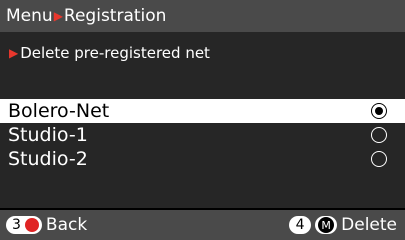  I want to click on delete-label: Delete, so click(369, 225).